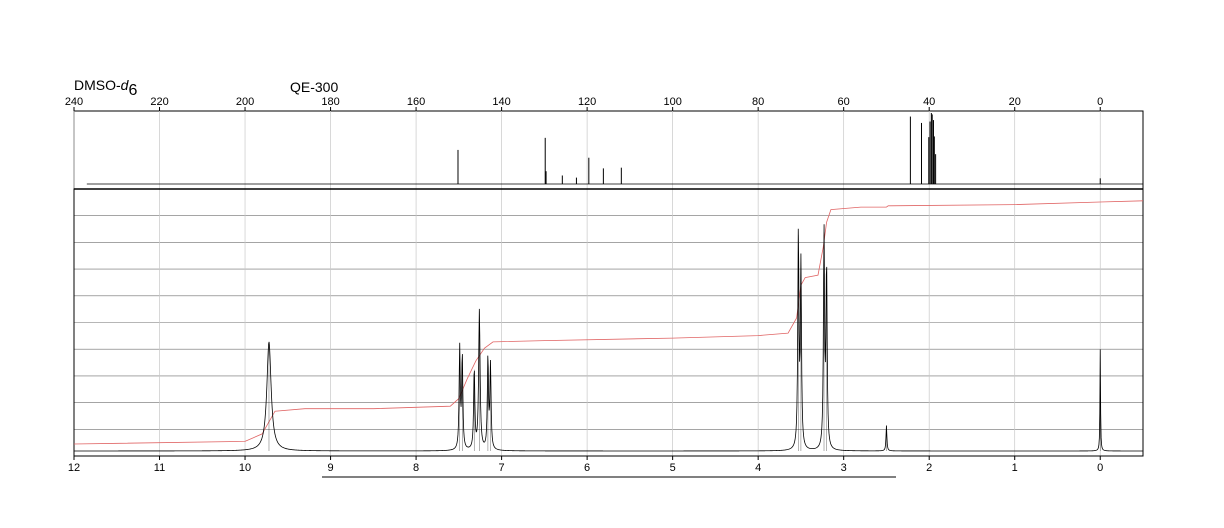  I want to click on c13-tick-label: 240, so click(74, 102).